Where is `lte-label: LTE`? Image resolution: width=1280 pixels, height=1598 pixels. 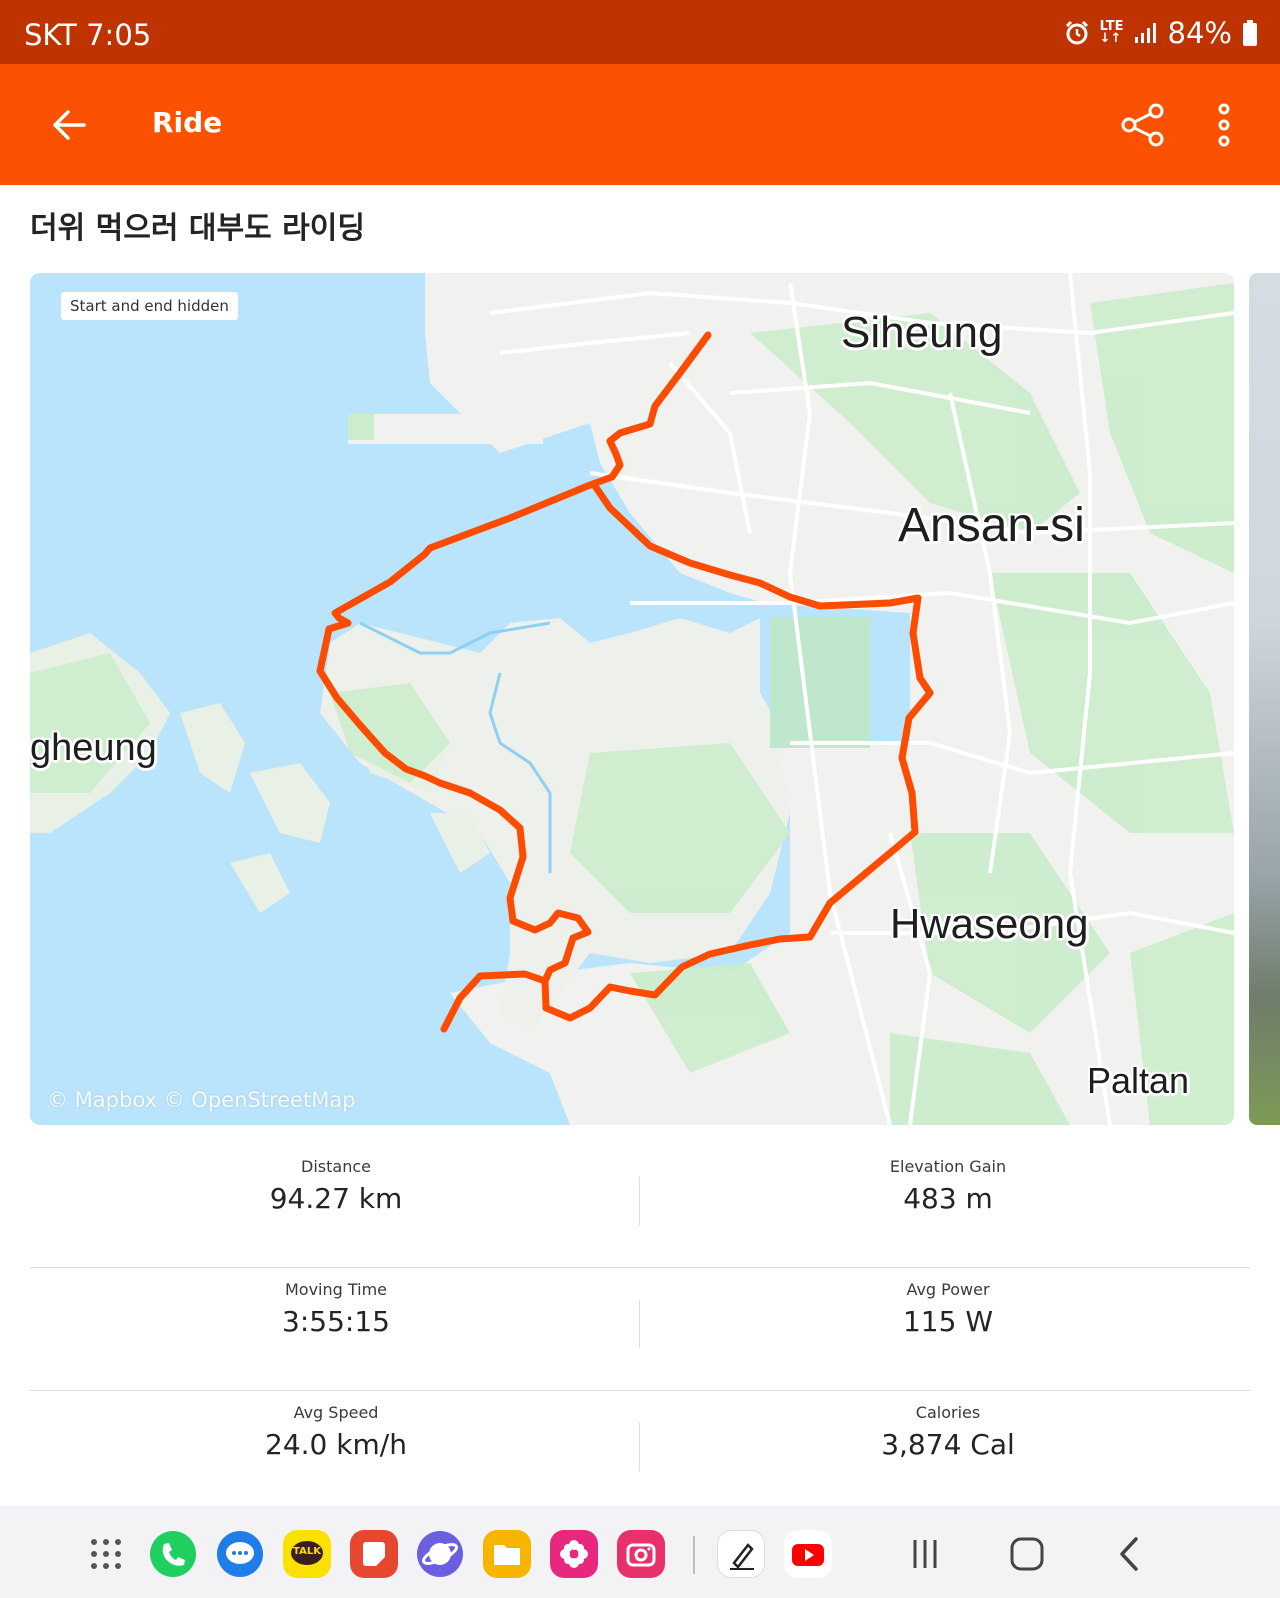
lte-label: LTE is located at coordinates (1111, 26).